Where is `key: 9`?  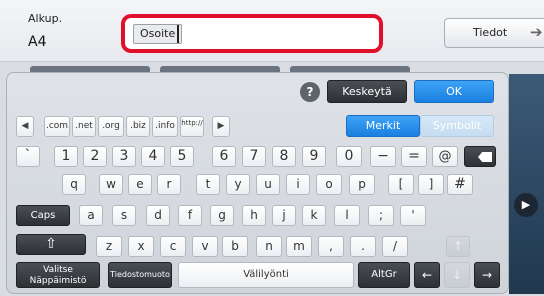 key: 9 is located at coordinates (314, 156).